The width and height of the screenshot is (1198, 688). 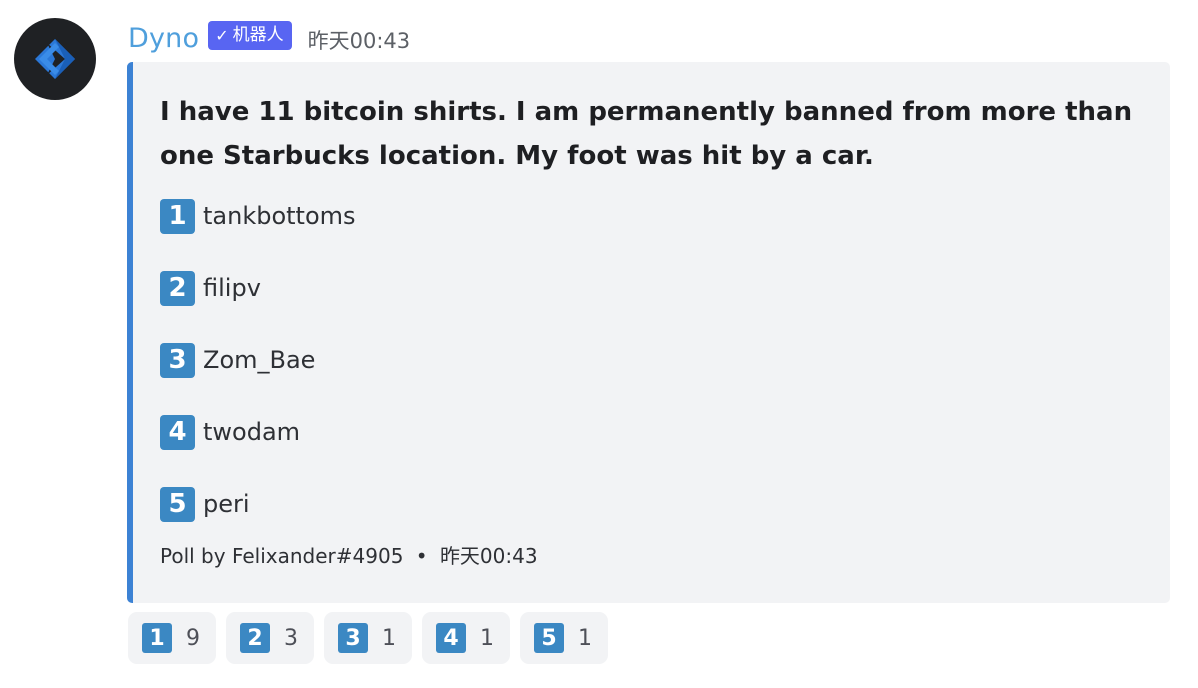 I want to click on message-timestamp: 昨天00:43, so click(x=359, y=40).